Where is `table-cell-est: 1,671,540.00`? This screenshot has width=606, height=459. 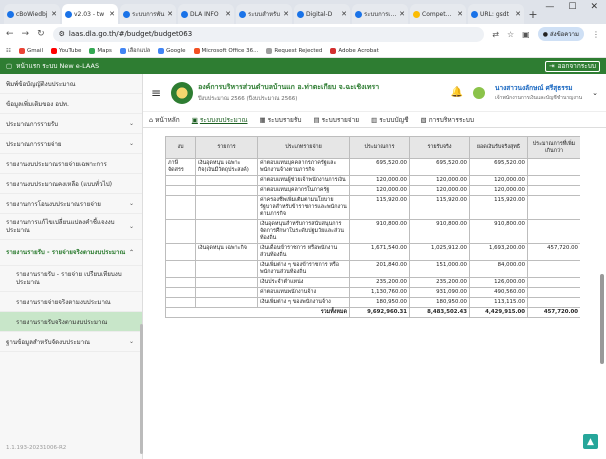 table-cell-est: 1,671,540.00 is located at coordinates (379, 252).